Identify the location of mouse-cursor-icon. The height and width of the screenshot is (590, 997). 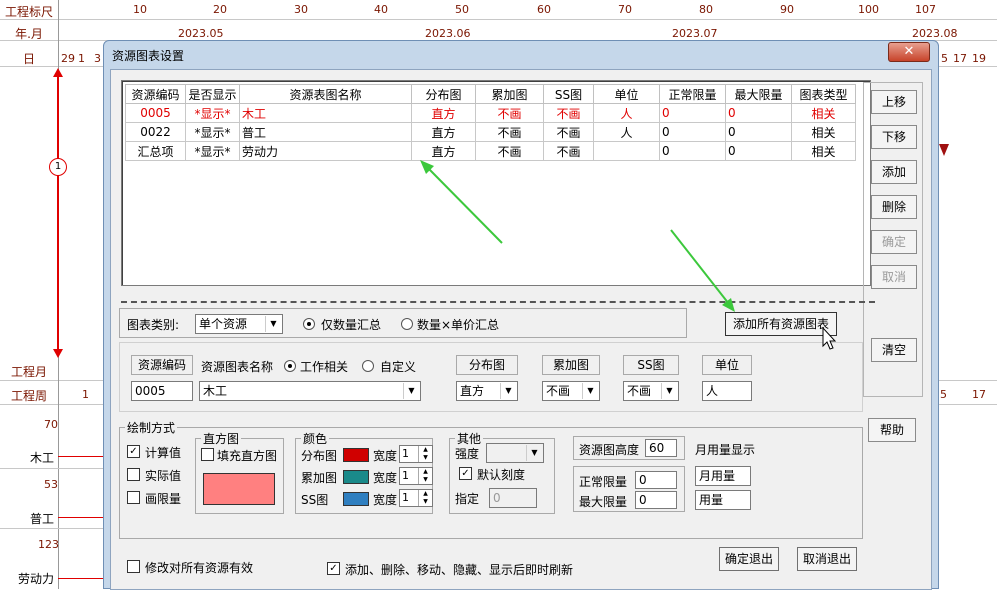
(829, 338).